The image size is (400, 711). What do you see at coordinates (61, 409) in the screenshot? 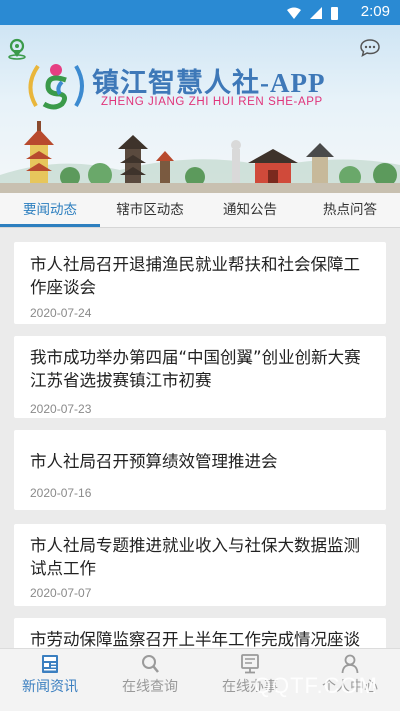
I see `news-date: 2020-07-23` at bounding box center [61, 409].